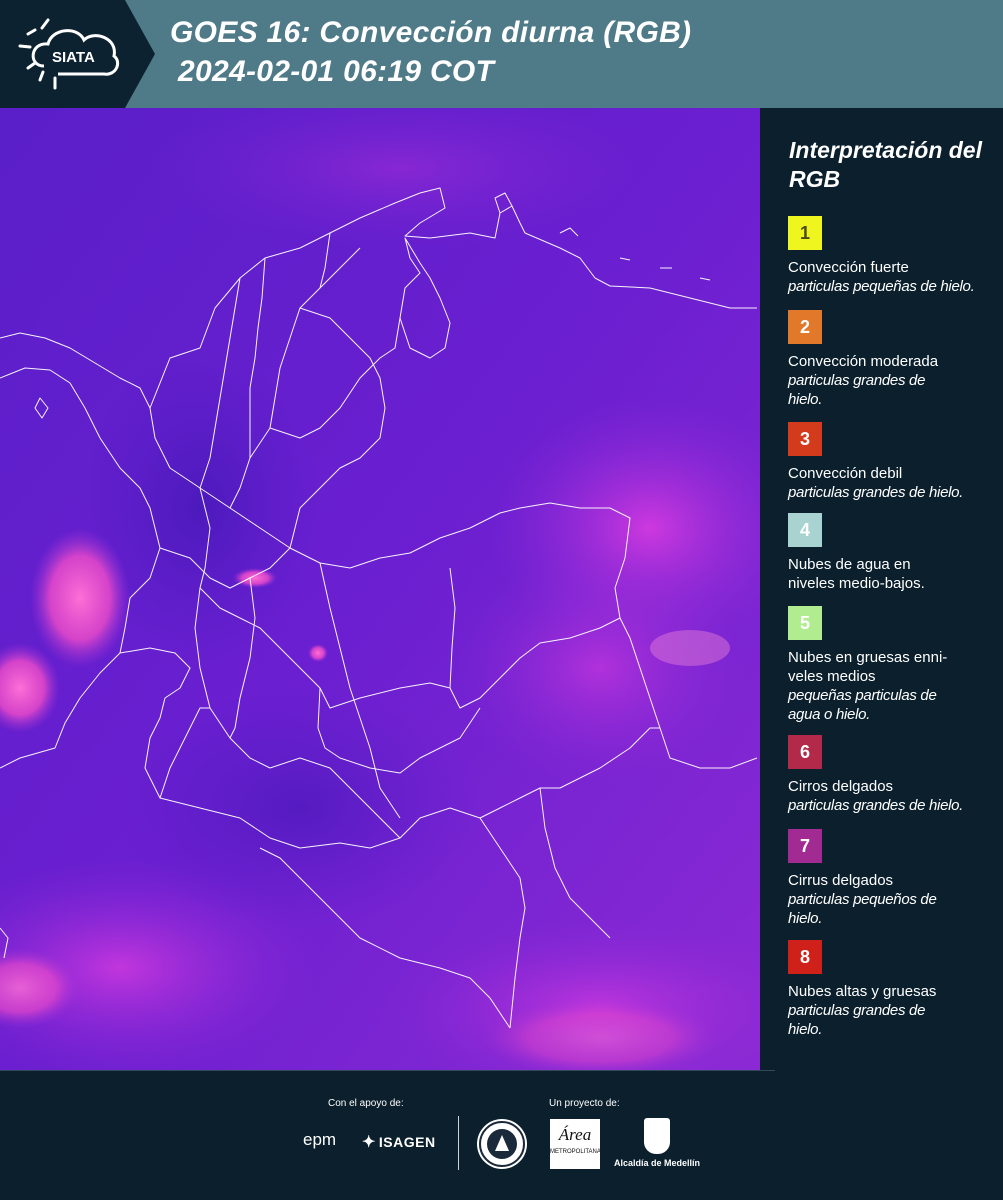 The width and height of the screenshot is (1003, 1200). I want to click on legend-item-name: Convección fuerte, so click(848, 267).